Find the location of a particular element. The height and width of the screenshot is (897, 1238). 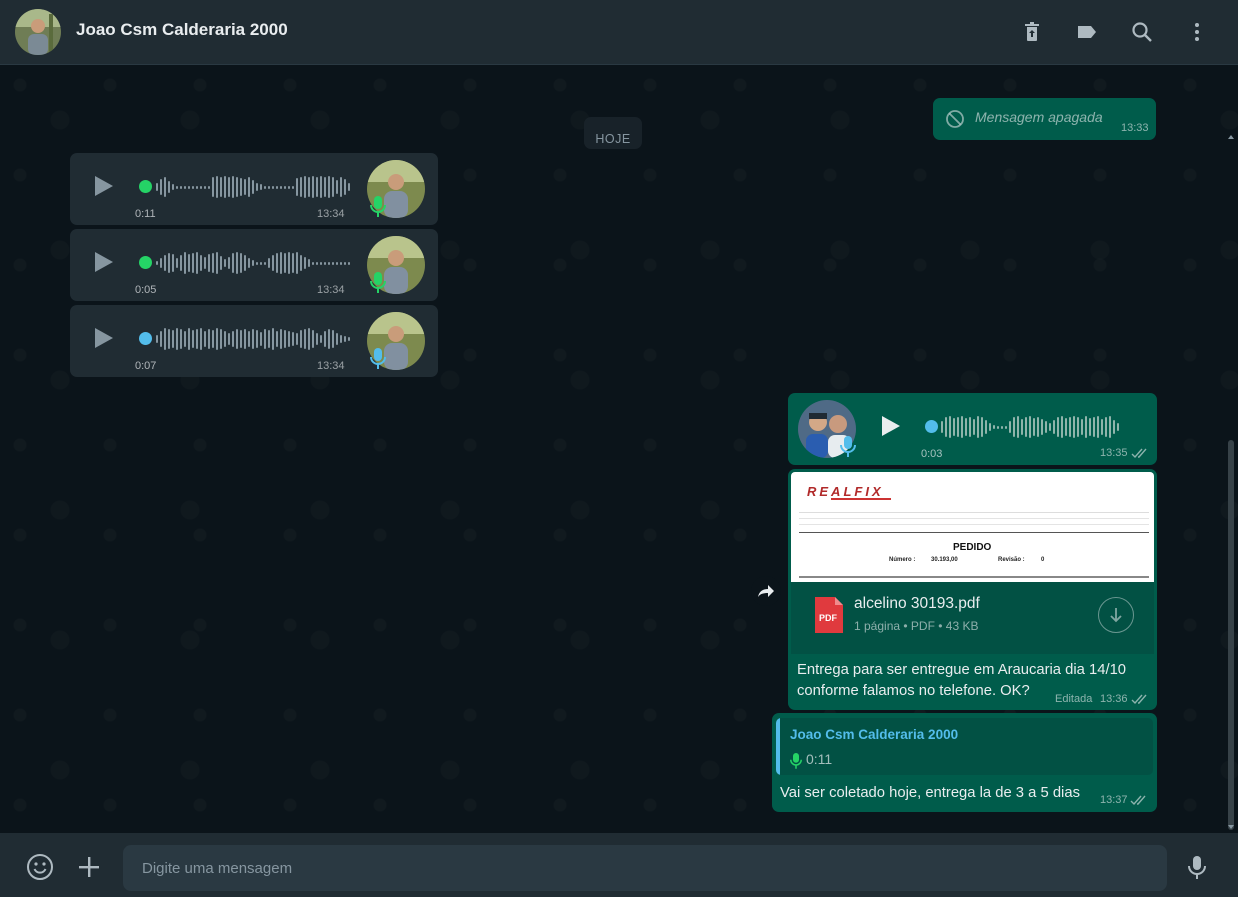

voice-duration: 0:03 is located at coordinates (932, 454).